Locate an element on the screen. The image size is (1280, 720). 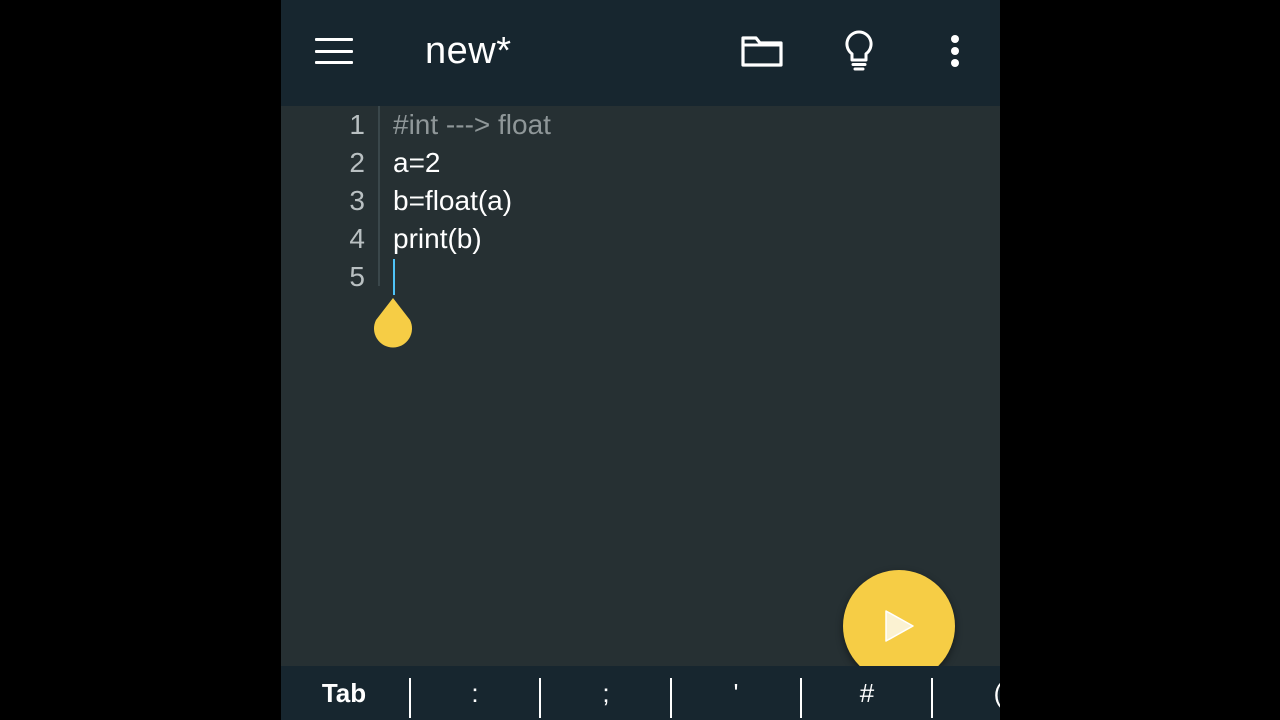
line-number: 5 is located at coordinates (357, 276).